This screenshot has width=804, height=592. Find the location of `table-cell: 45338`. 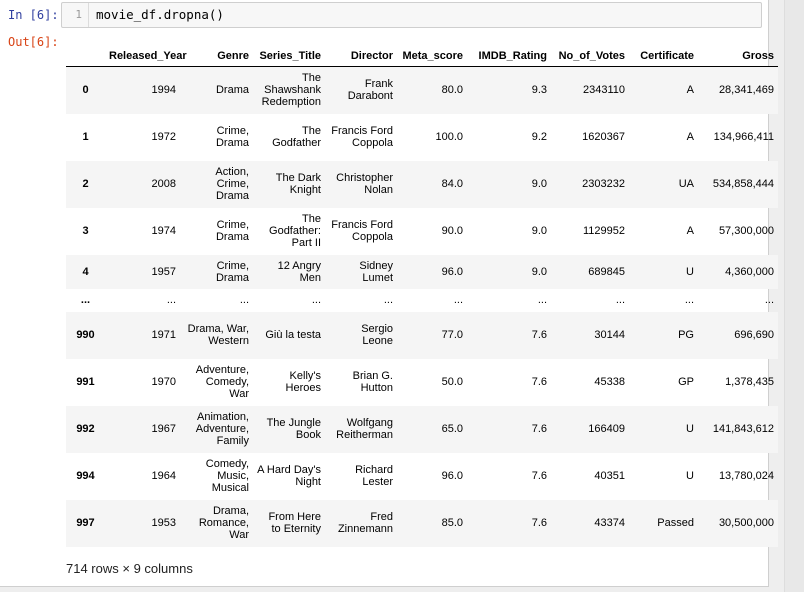

table-cell: 45338 is located at coordinates (609, 382).